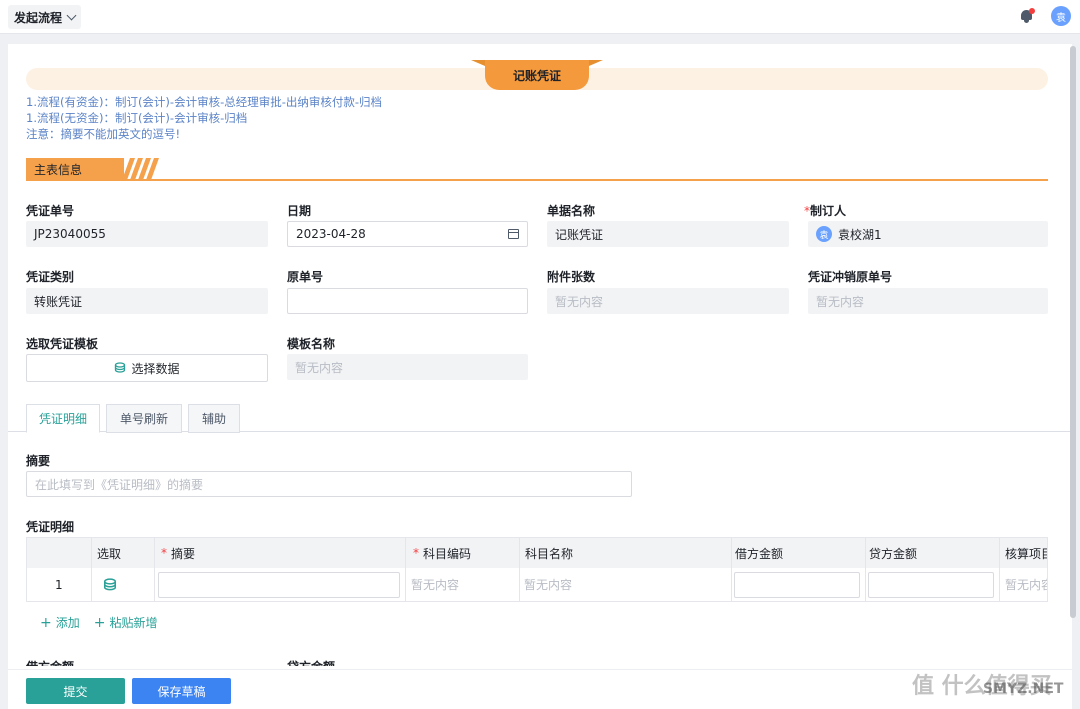  What do you see at coordinates (1023, 689) in the screenshot?
I see `watermark-site: SMYZ.NET` at bounding box center [1023, 689].